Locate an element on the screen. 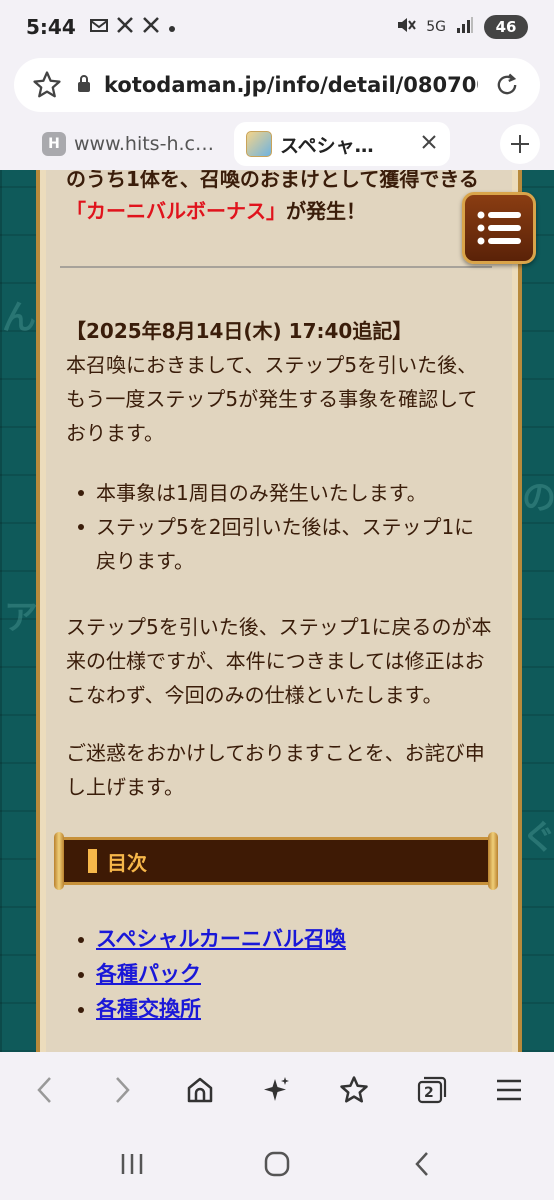  tabs-button: 2 is located at coordinates (432, 1090).